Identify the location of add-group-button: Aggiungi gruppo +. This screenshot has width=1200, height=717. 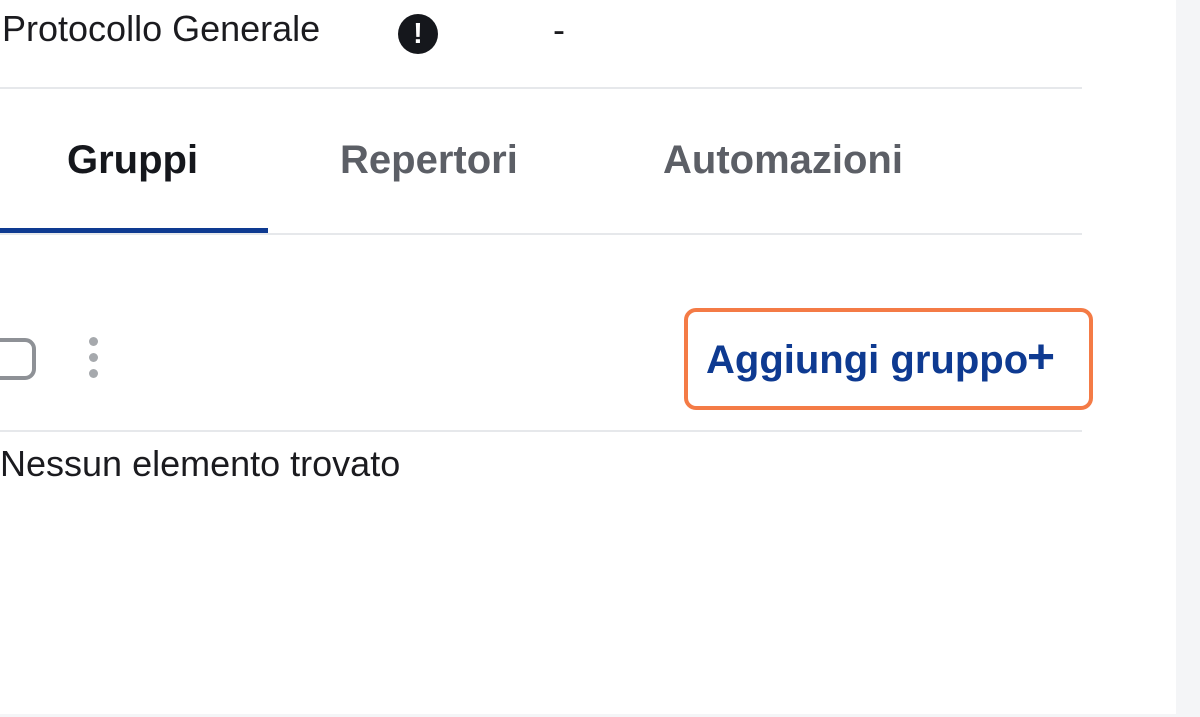
(888, 359).